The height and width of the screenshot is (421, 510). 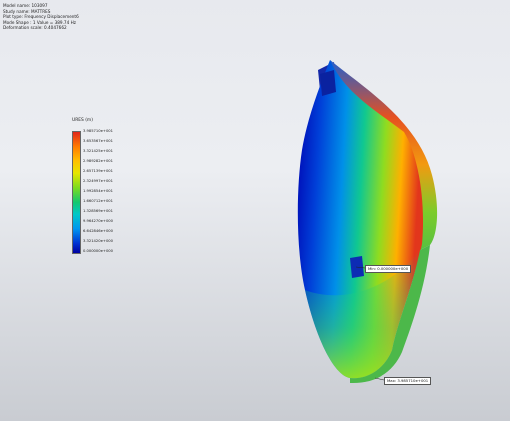 What do you see at coordinates (408, 381) in the screenshot?
I see `max-value-callout: Max: 3.985710e+001` at bounding box center [408, 381].